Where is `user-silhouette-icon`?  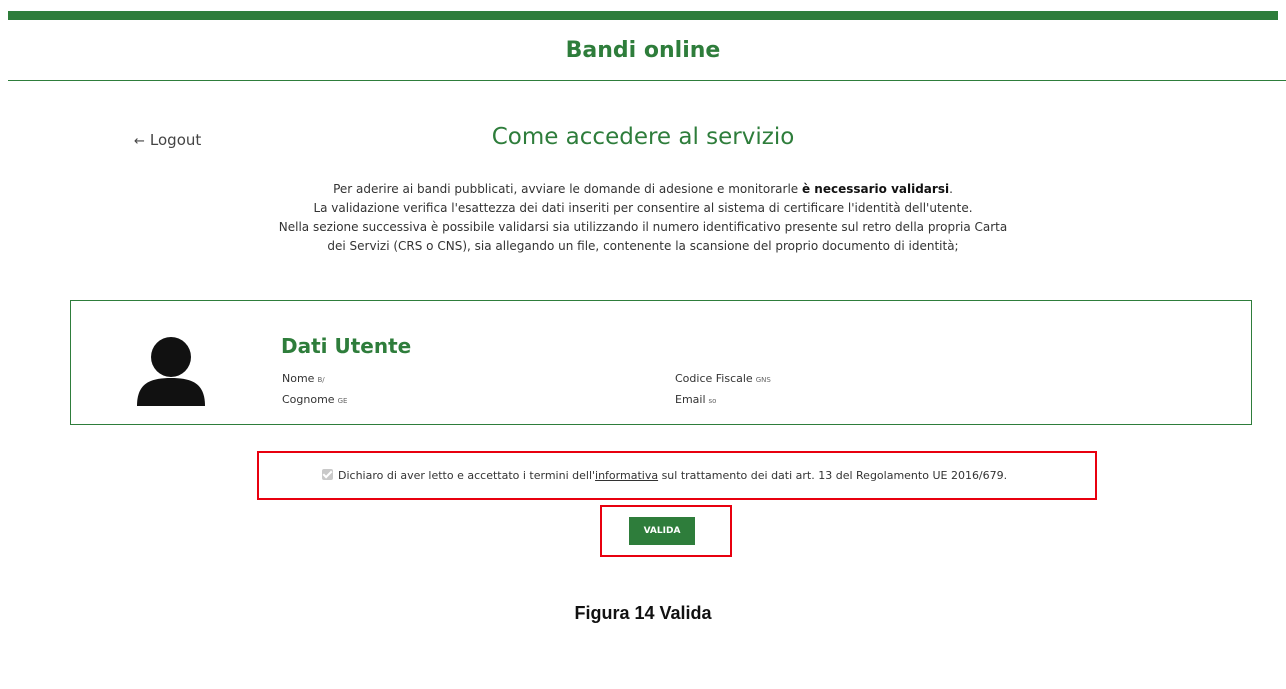 user-silhouette-icon is located at coordinates (171, 371).